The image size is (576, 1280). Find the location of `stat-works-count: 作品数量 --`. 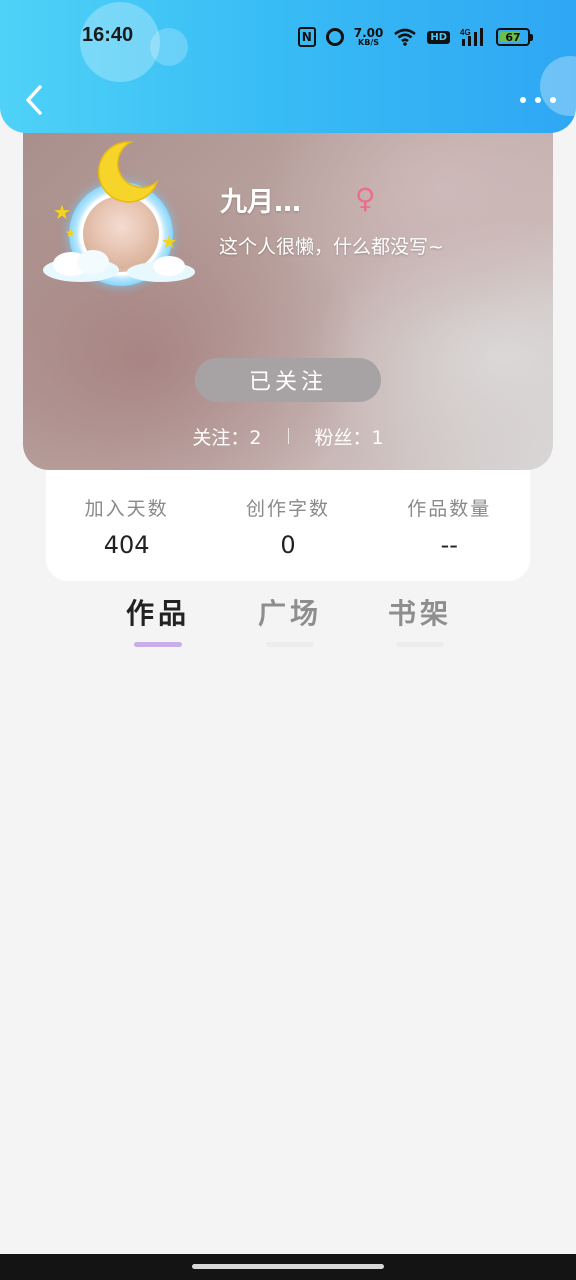

stat-works-count: 作品数量 -- is located at coordinates (449, 526).